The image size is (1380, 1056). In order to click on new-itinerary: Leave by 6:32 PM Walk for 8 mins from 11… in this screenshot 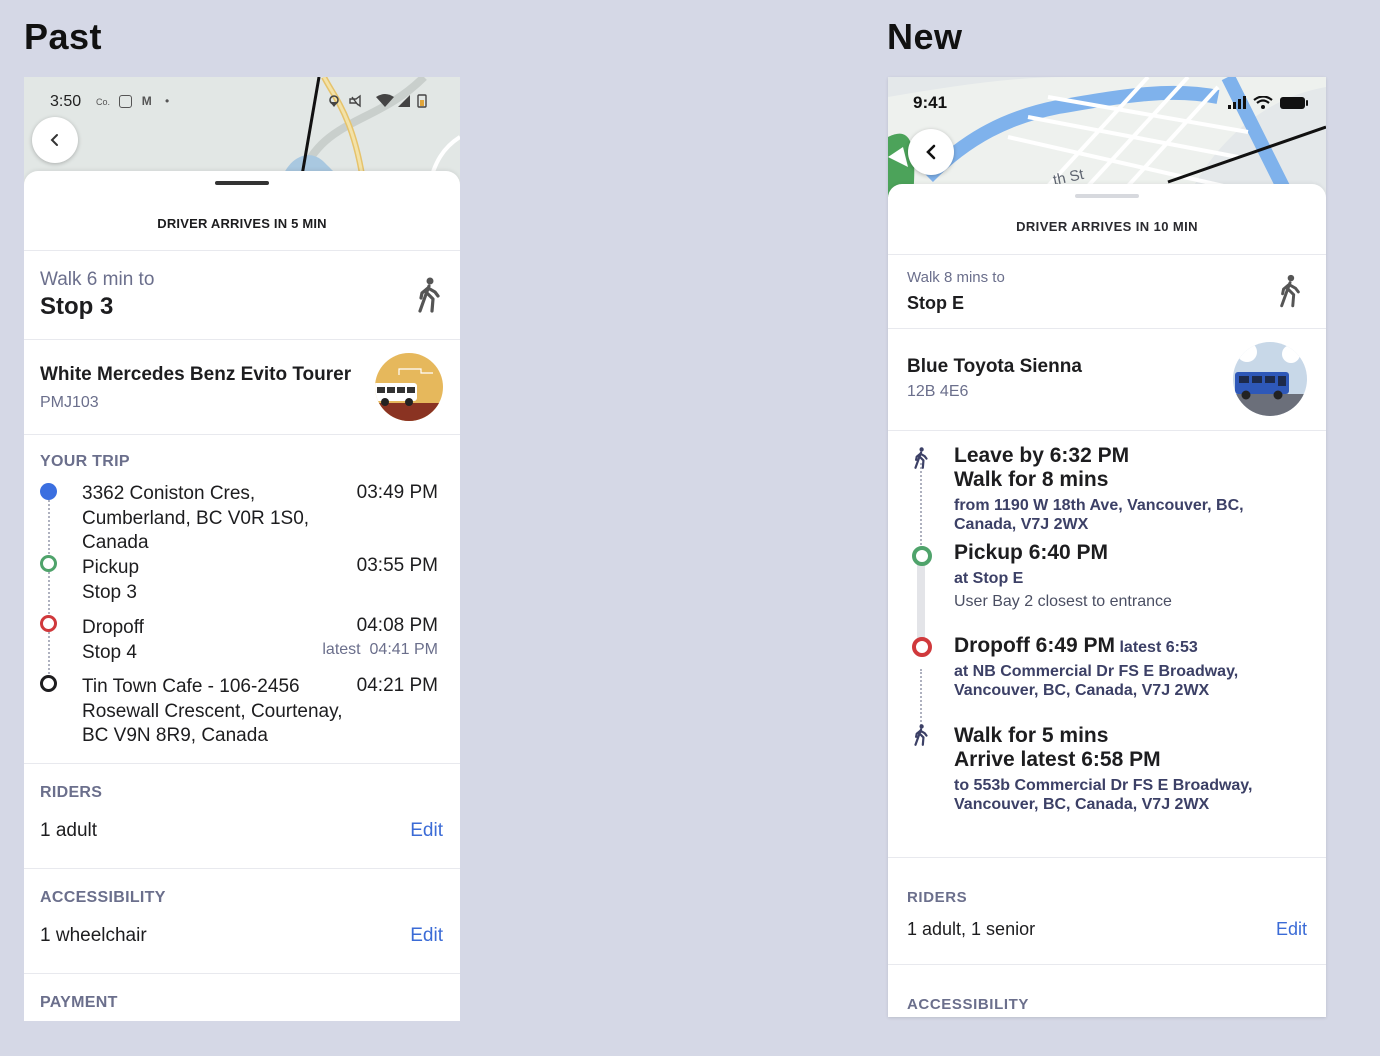, I will do `click(1107, 644)`.